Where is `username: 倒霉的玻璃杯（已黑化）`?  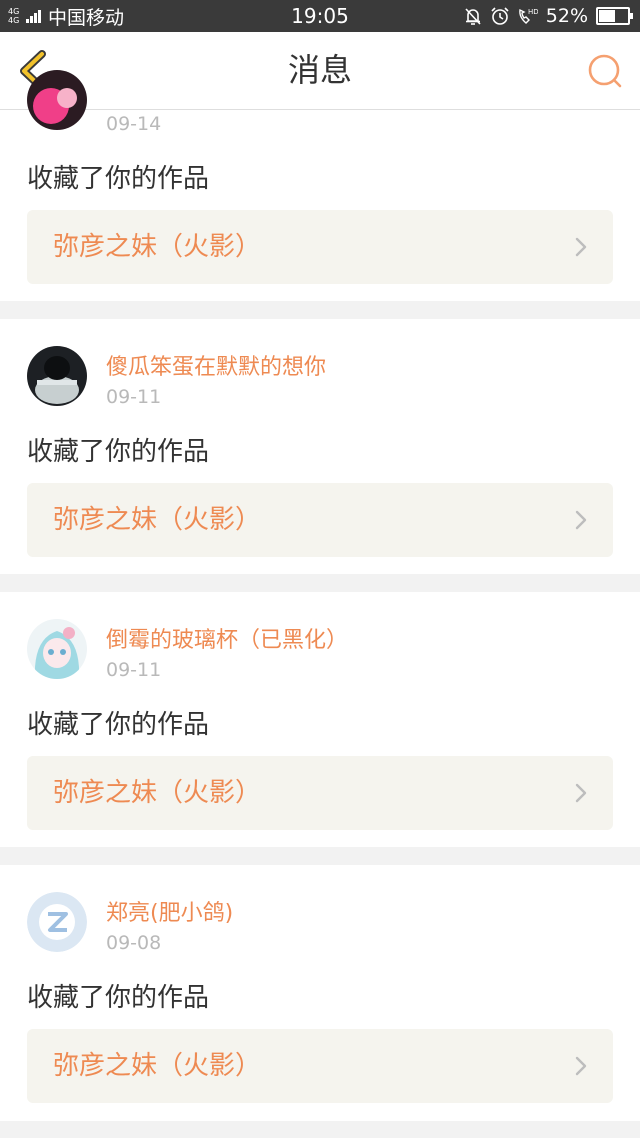 username: 倒霉的玻璃杯（已黑化） is located at coordinates (227, 638).